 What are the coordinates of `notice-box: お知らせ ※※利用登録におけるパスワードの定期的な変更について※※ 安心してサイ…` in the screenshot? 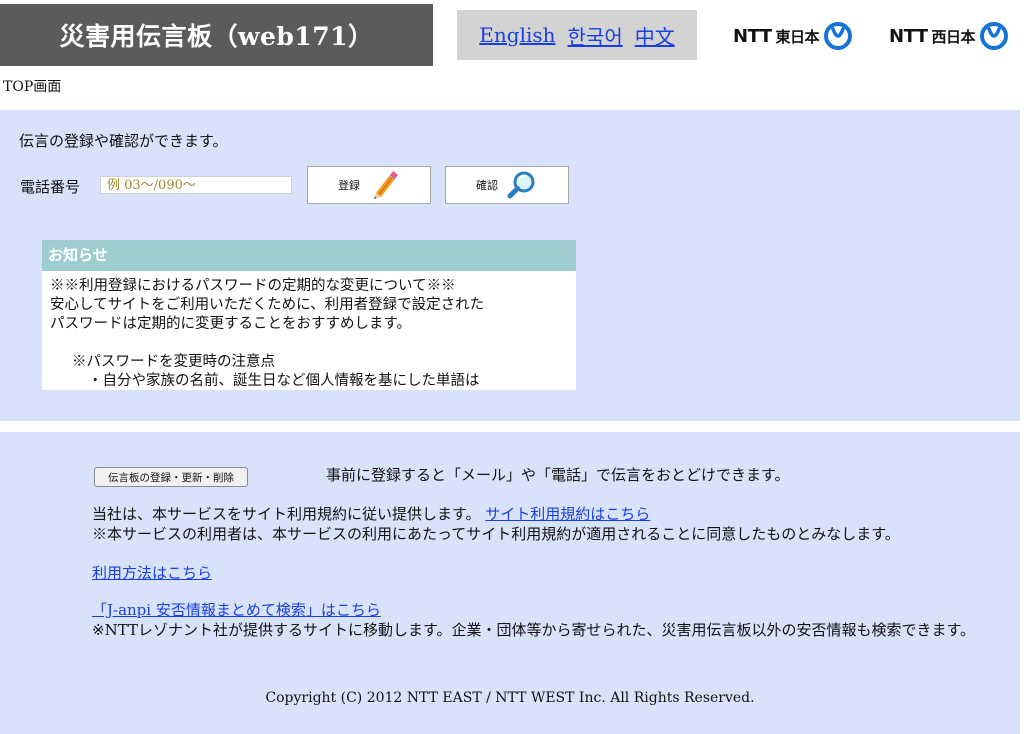 It's located at (309, 315).